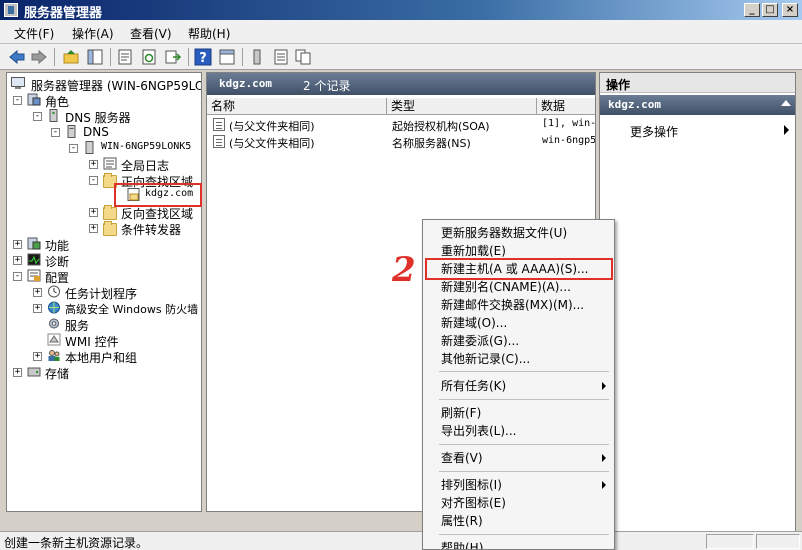 The width and height of the screenshot is (802, 550). I want to click on menu-item-refresh: 刷新(F), so click(518, 413).